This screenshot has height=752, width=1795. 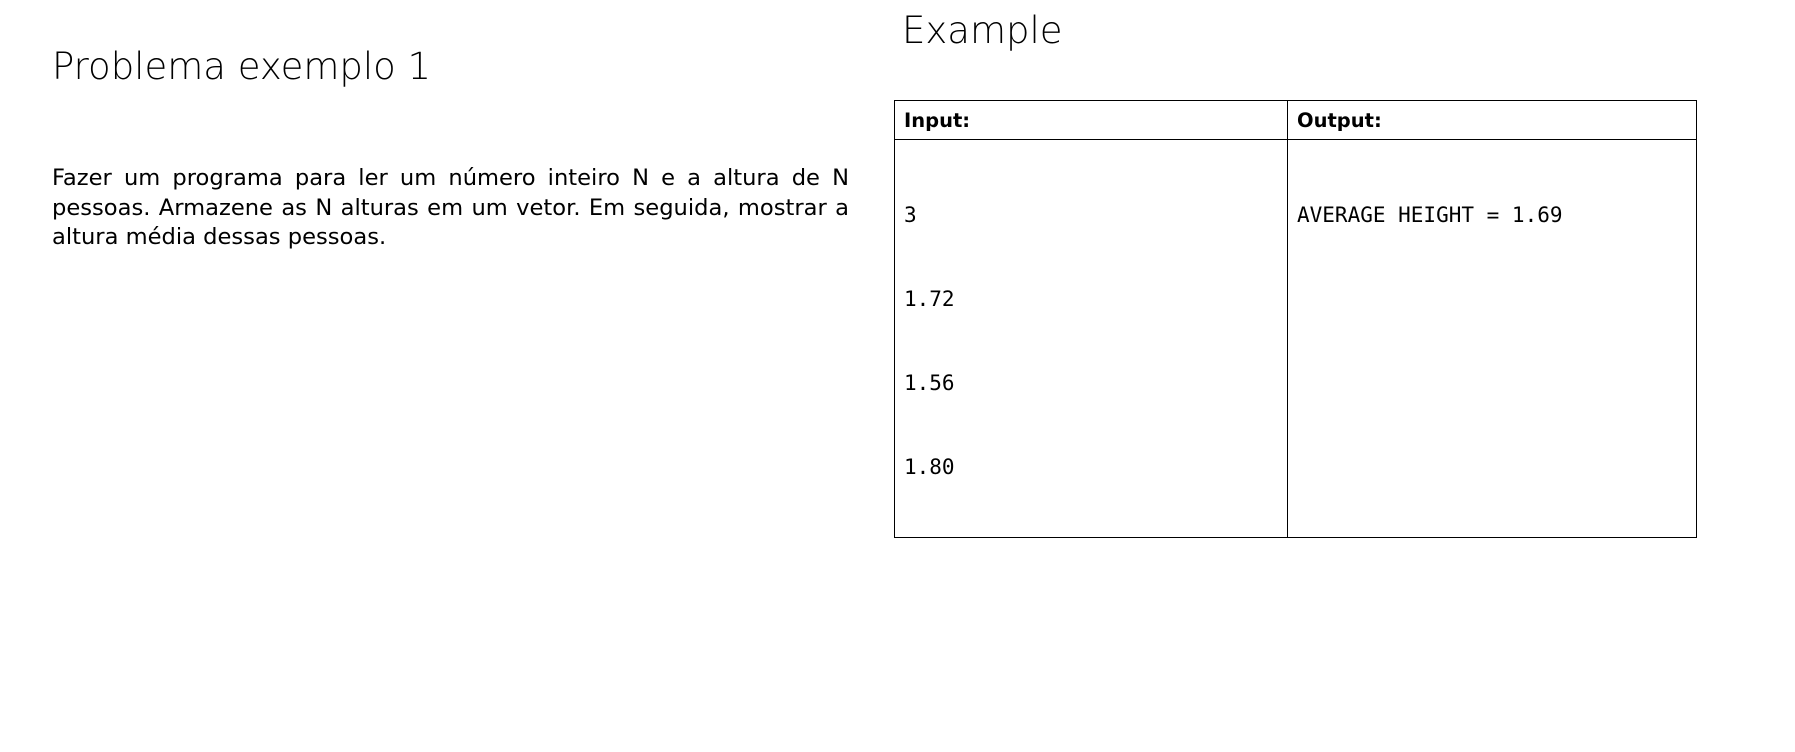 What do you see at coordinates (242, 66) in the screenshot?
I see `problem-title: Problema exemplo 1` at bounding box center [242, 66].